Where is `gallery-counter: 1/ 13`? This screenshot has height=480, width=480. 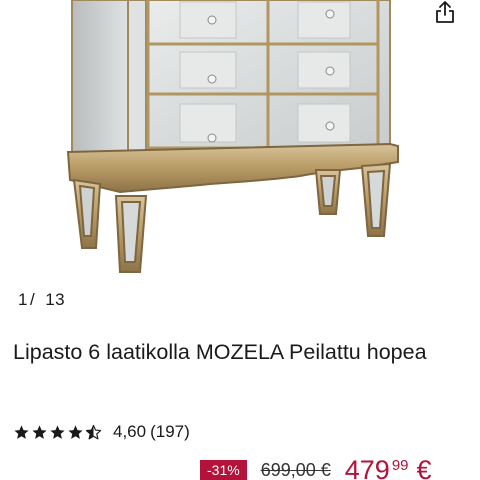 gallery-counter: 1/ 13 is located at coordinates (41, 300).